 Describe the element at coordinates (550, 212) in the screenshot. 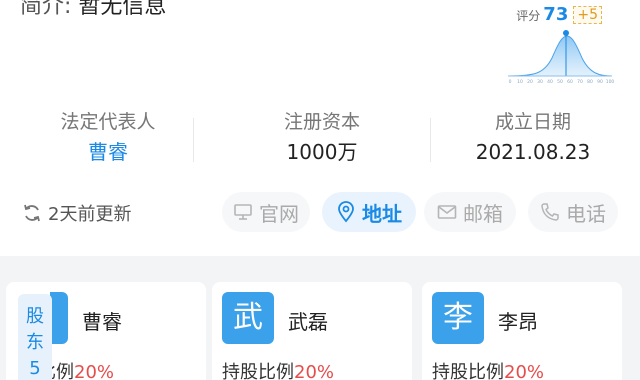

I see `phone-icon` at that location.